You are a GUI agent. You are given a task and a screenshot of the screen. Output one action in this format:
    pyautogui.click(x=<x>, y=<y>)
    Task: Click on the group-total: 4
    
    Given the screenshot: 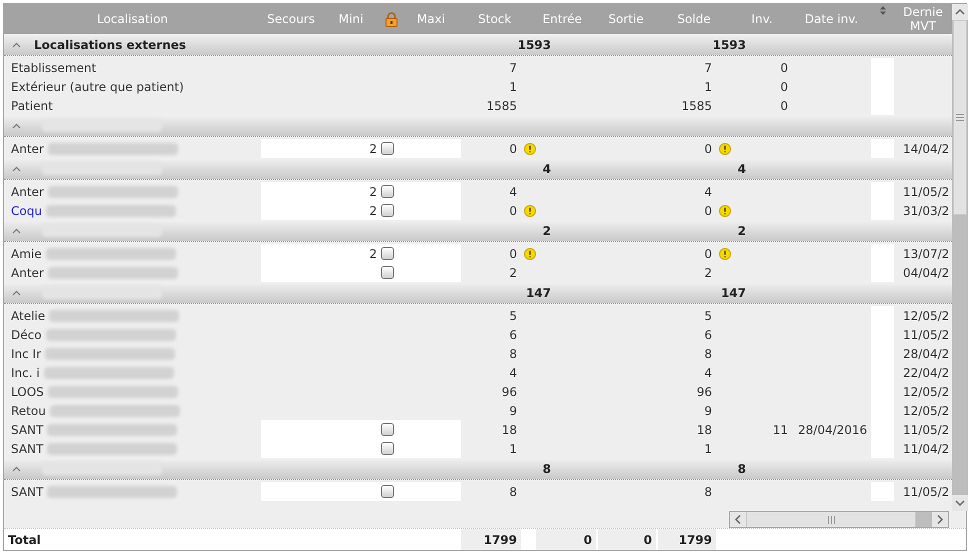 What is the action you would take?
    pyautogui.click(x=742, y=169)
    